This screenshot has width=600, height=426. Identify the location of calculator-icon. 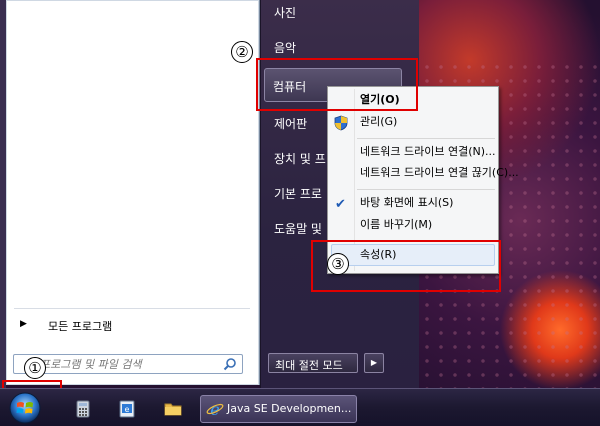
(83, 409).